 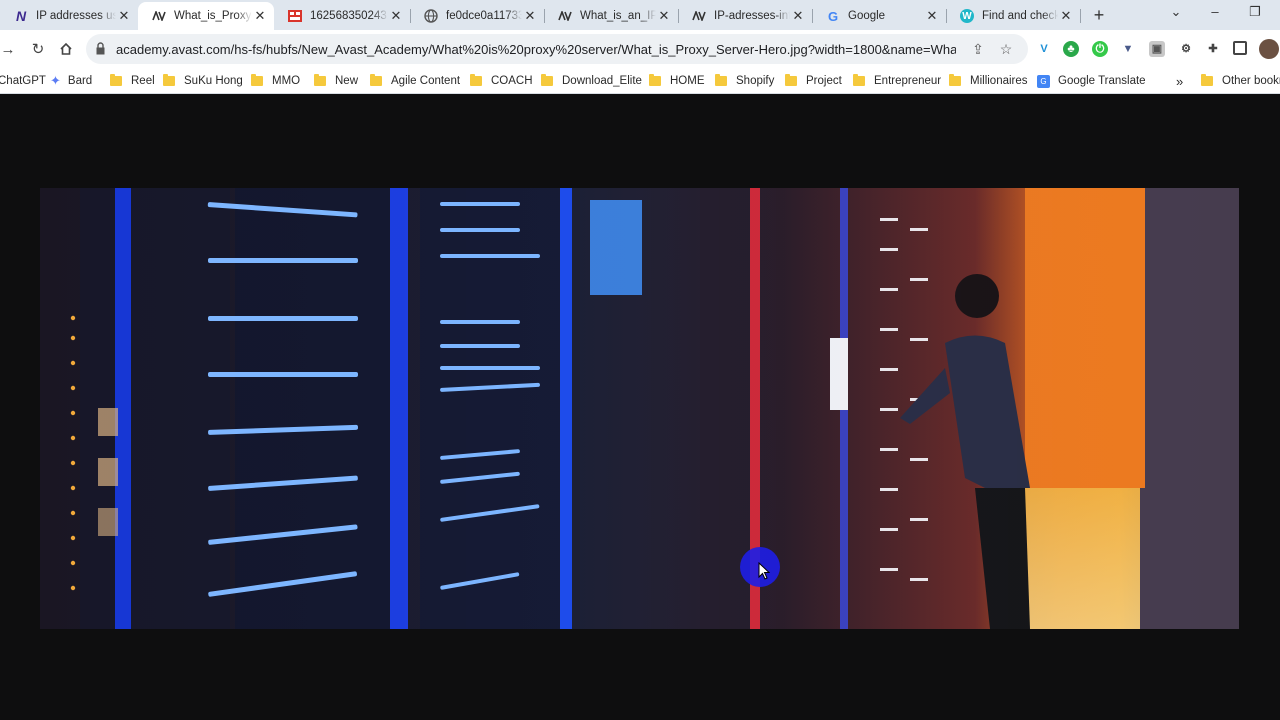 What do you see at coordinates (1043, 81) in the screenshot?
I see `google-translate-icon: G` at bounding box center [1043, 81].